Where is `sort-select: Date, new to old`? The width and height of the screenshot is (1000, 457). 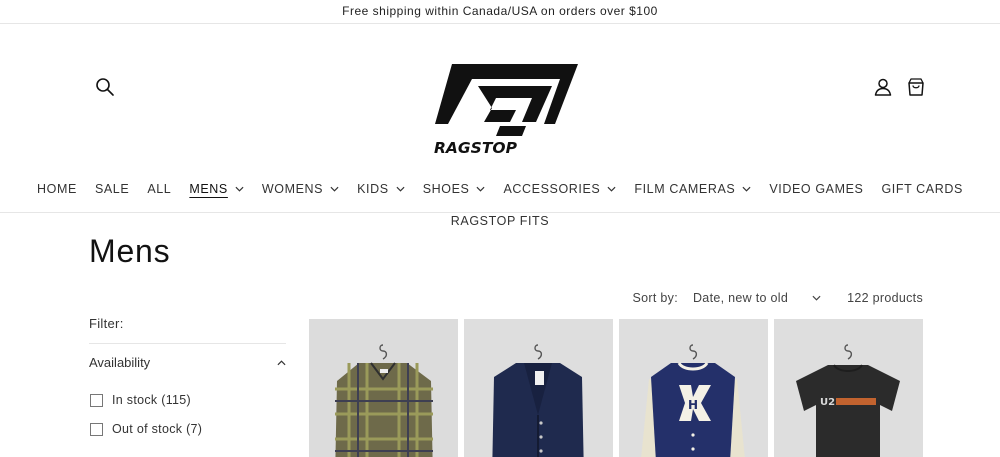
sort-select: Date, new to old is located at coordinates (757, 298).